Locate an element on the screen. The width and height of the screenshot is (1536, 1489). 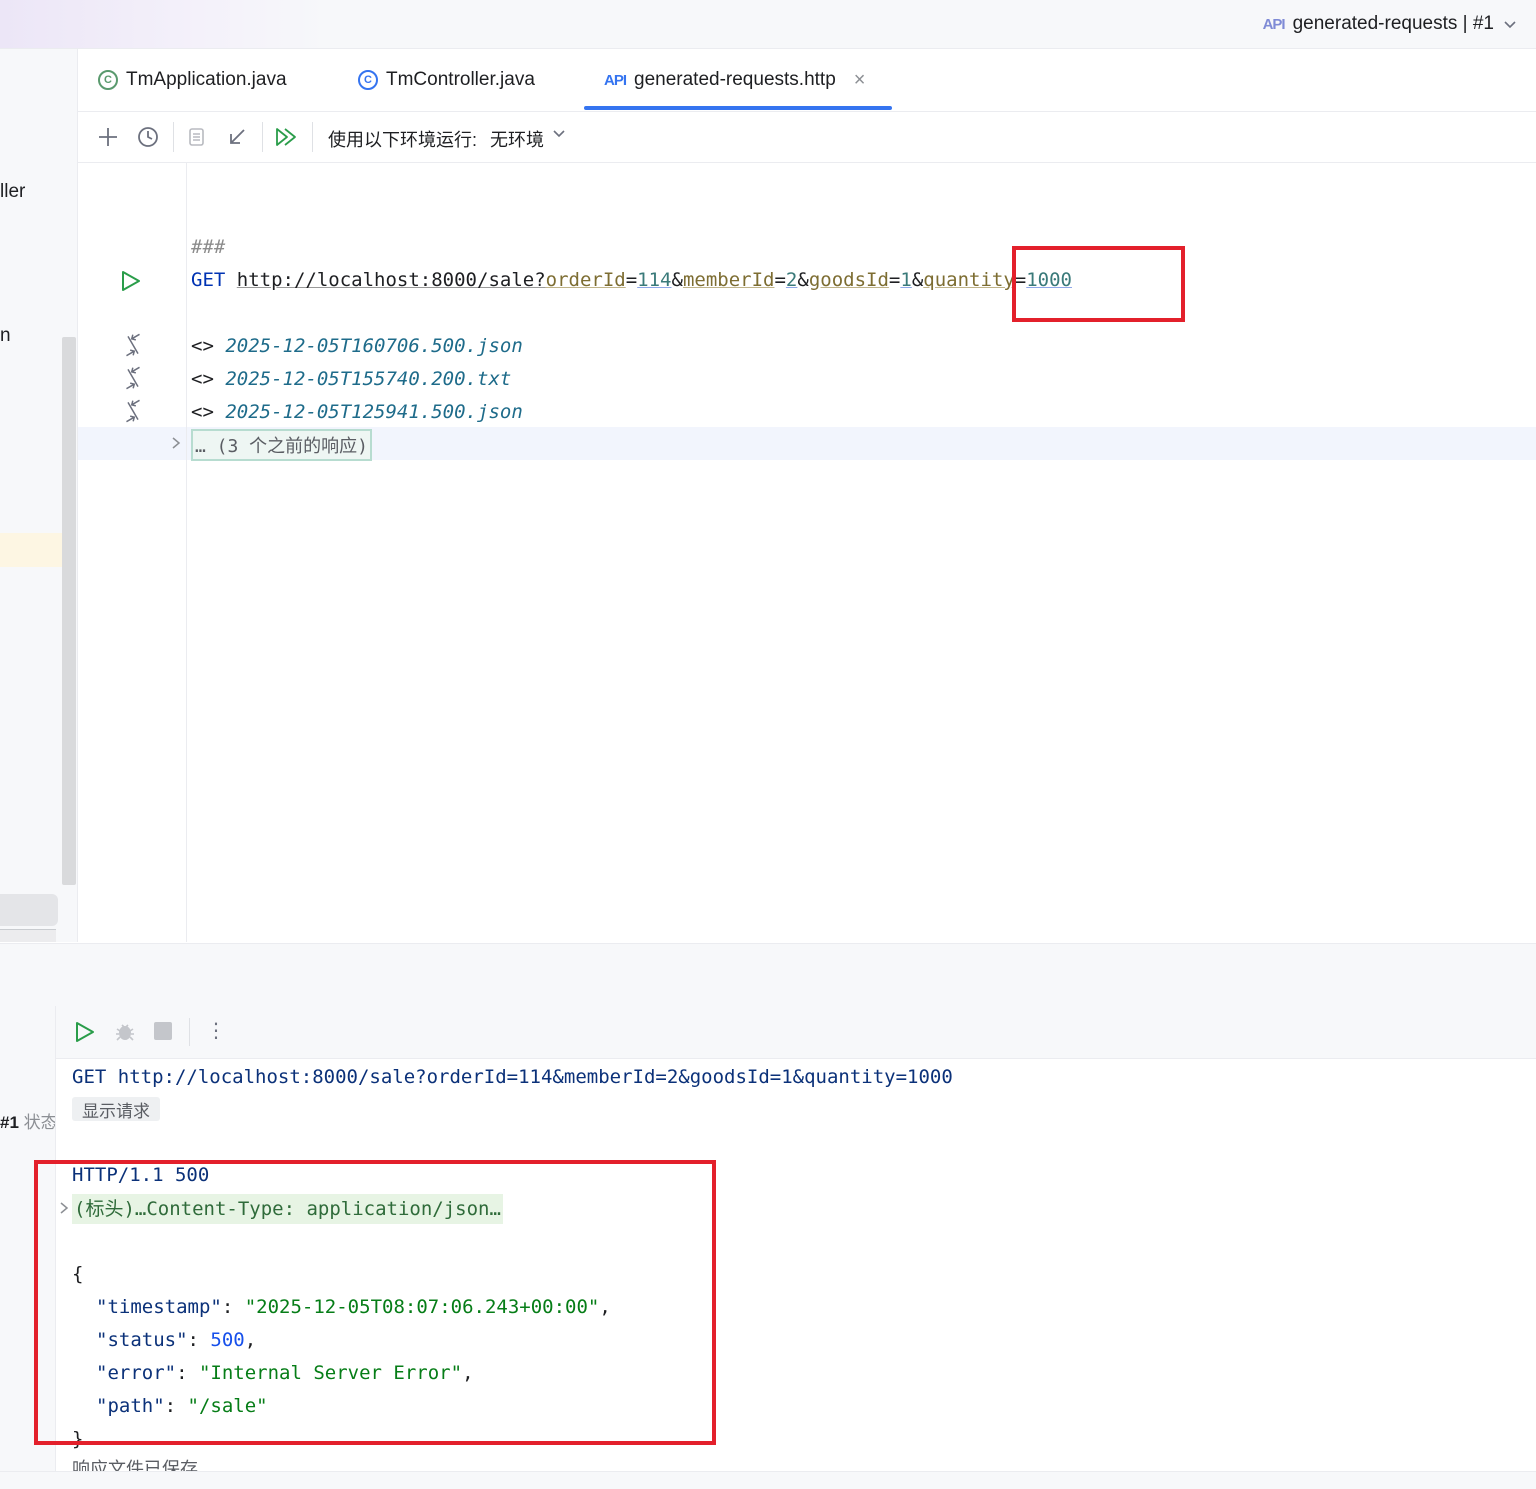
http-api-icon: API is located at coordinates (615, 80).